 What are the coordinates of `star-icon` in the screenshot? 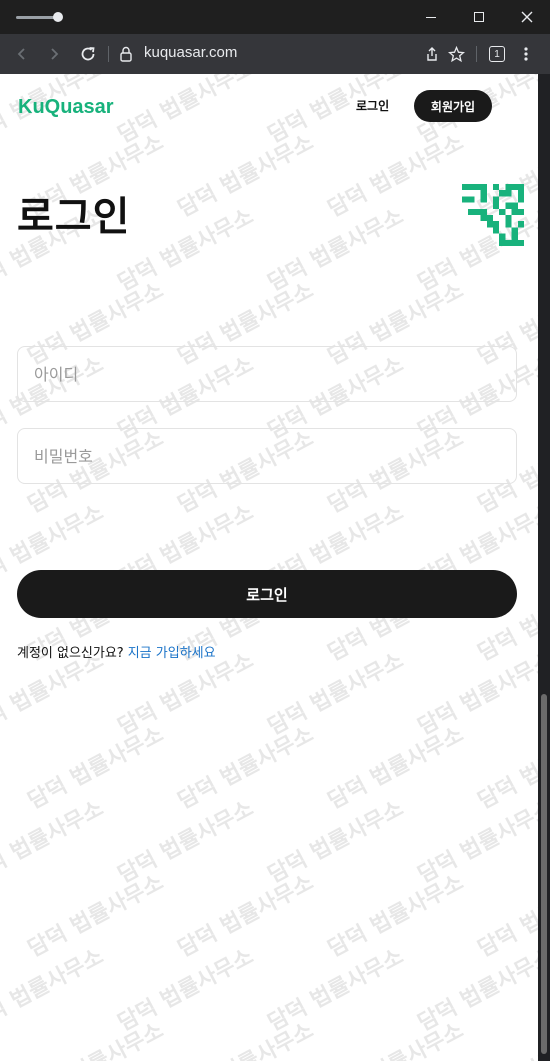 It's located at (456, 53).